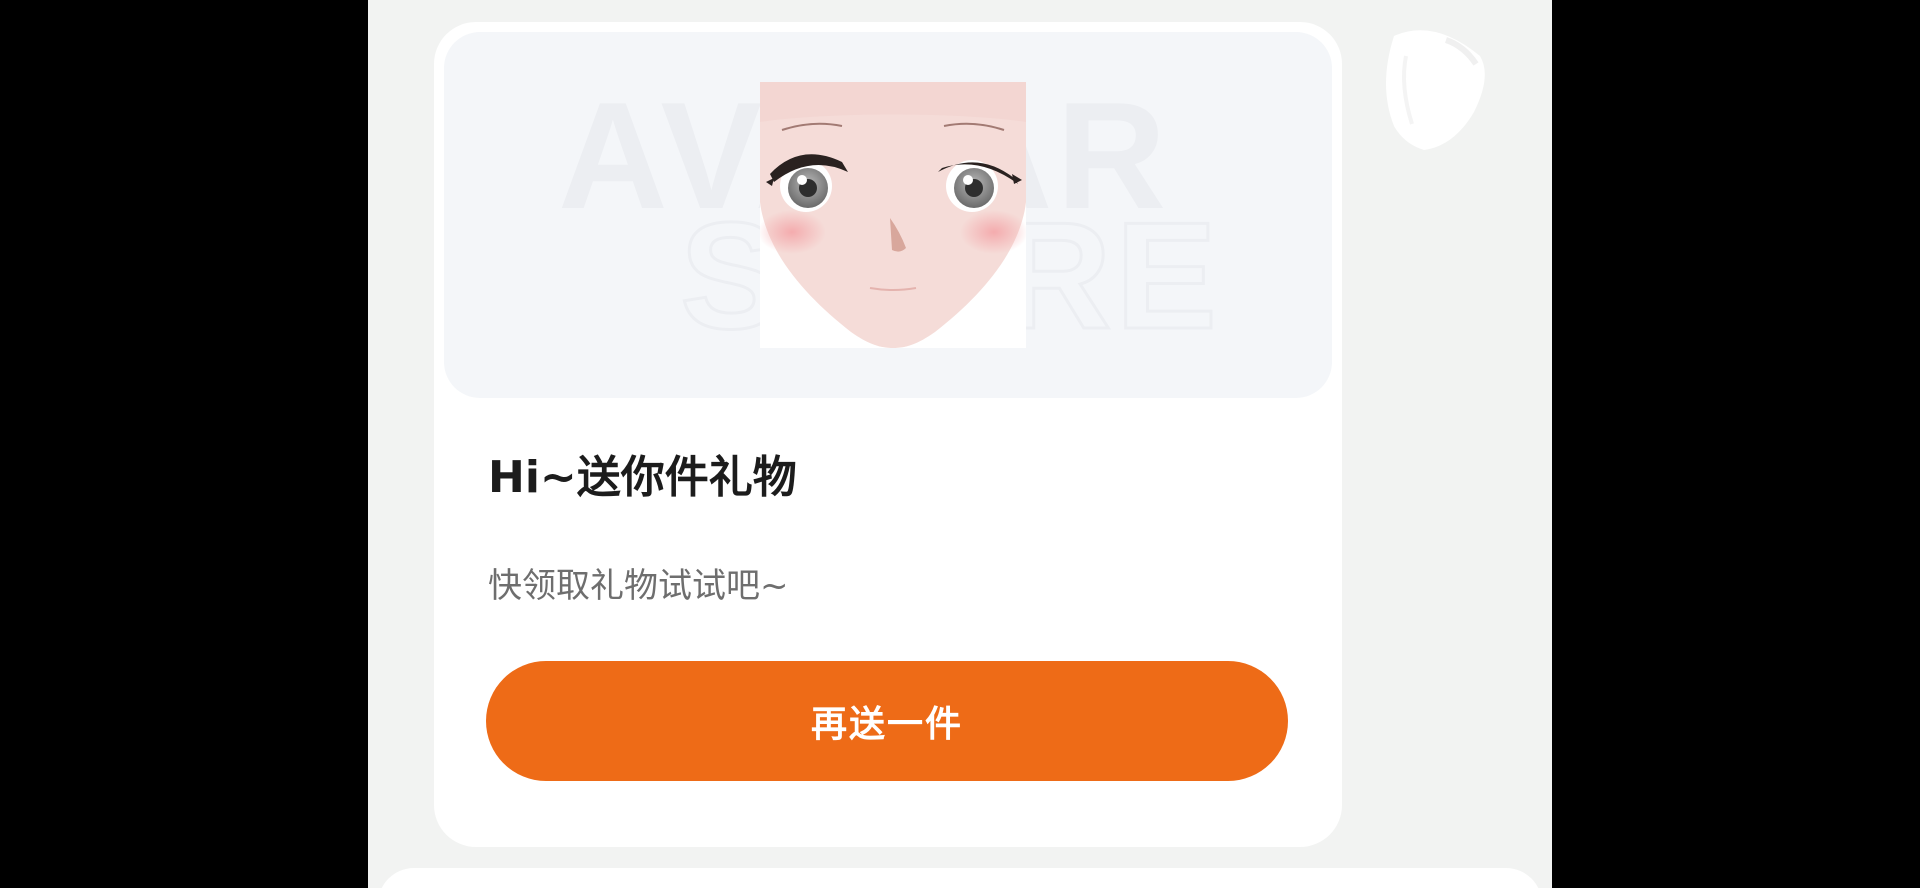 This screenshot has height=888, width=1920. What do you see at coordinates (1434, 86) in the screenshot?
I see `gift-ribbon-icon` at bounding box center [1434, 86].